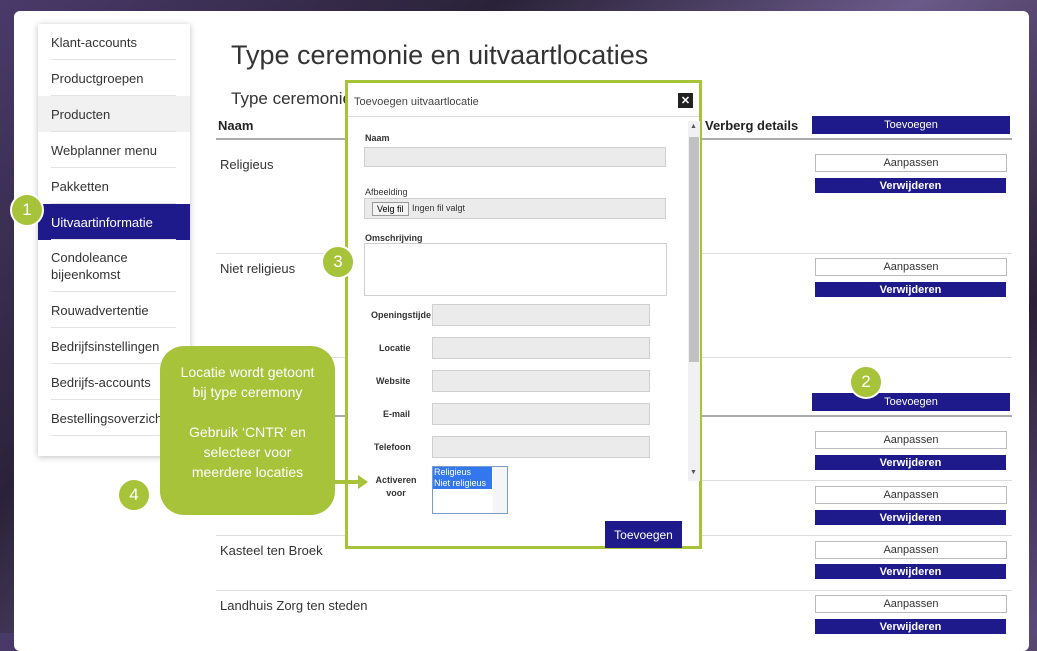 This screenshot has height=651, width=1037. Describe the element at coordinates (81, 114) in the screenshot. I see `sidebar-item-label: Producten` at that location.